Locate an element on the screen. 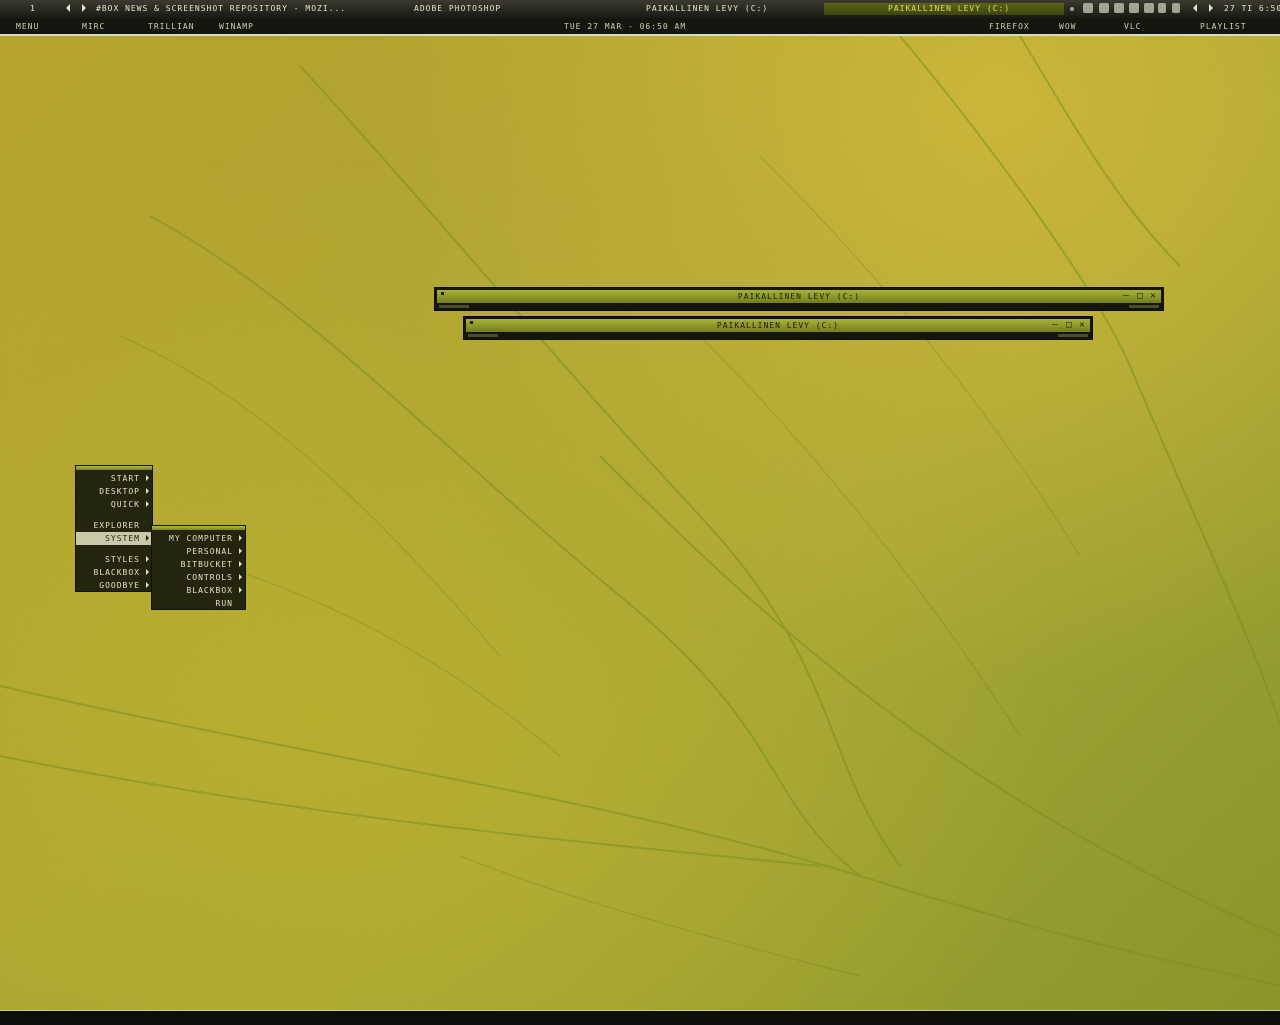 The width and height of the screenshot is (1280, 1025). date-display: TUE 27 MAR - 06:50 AM is located at coordinates (625, 26).